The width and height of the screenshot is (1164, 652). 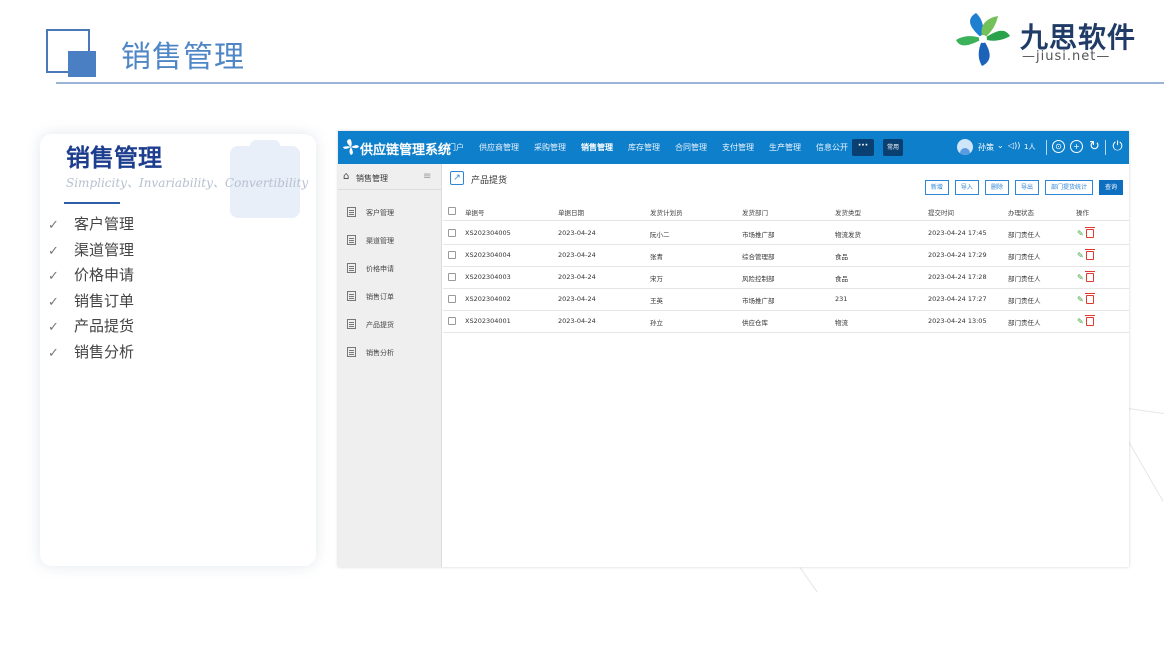 I want to click on power-icon: ⏻, so click(x=1117, y=146).